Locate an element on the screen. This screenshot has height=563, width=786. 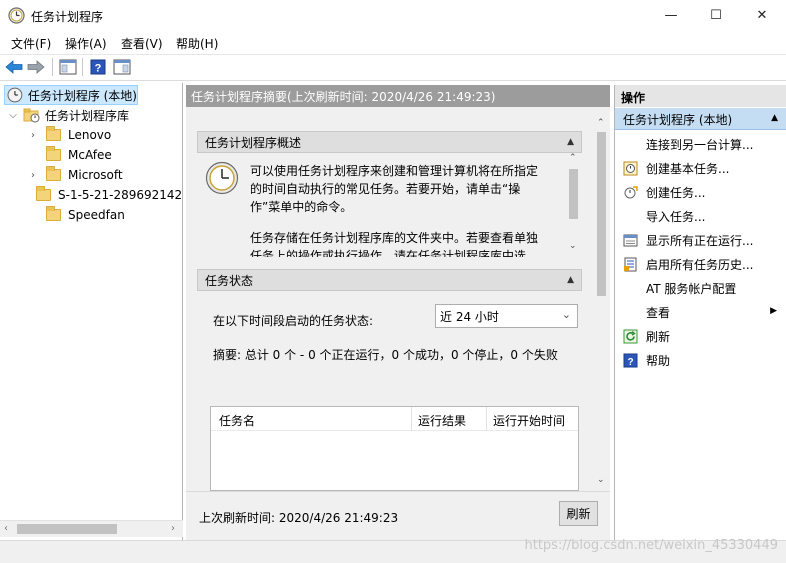
menu-file: 文件(F) is located at coordinates (31, 43).